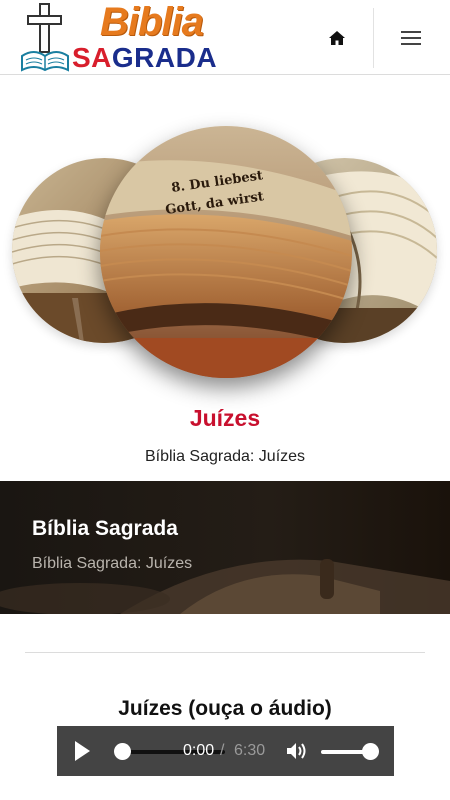 Image resolution: width=450 pixels, height=800 pixels. I want to click on current-time: 0:00, so click(199, 750).